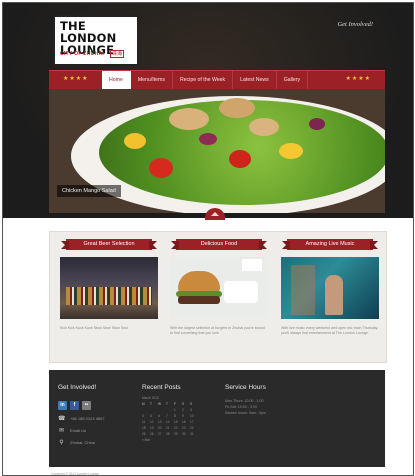 The width and height of the screenshot is (415, 476). Describe the element at coordinates (303, 290) in the screenshot. I see `stage-lights` at that location.